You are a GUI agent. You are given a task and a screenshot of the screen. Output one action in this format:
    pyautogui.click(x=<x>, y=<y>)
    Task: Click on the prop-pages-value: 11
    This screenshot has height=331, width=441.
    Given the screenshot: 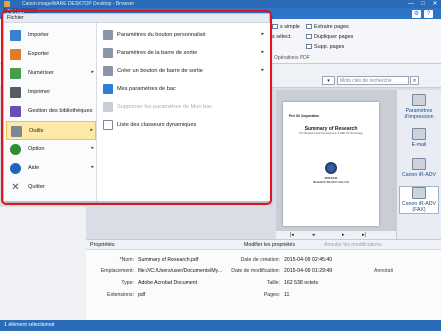 What is the action you would take?
    pyautogui.click(x=287, y=295)
    